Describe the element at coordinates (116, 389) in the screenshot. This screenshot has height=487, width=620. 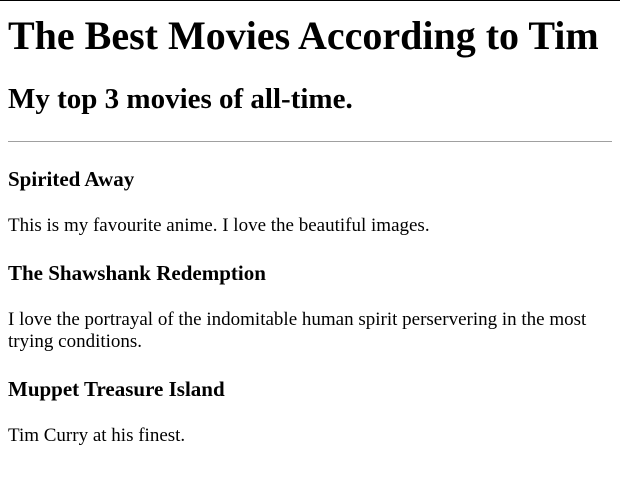
I see `movie-title: Muppet Treasure Island` at that location.